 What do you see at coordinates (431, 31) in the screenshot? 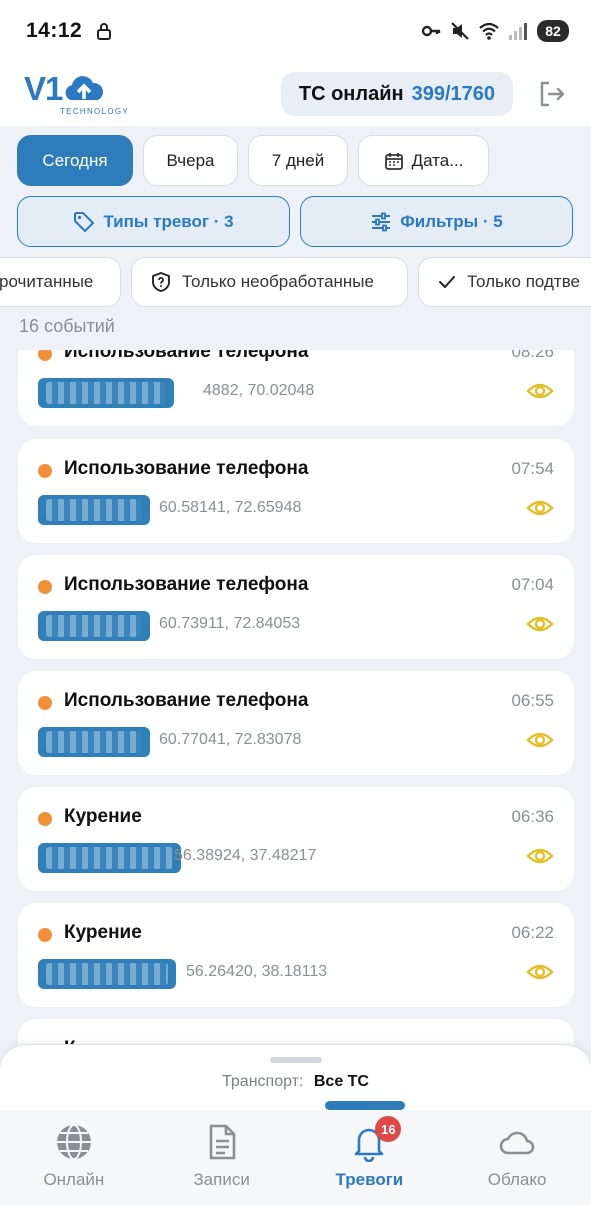
I see `key-icon` at bounding box center [431, 31].